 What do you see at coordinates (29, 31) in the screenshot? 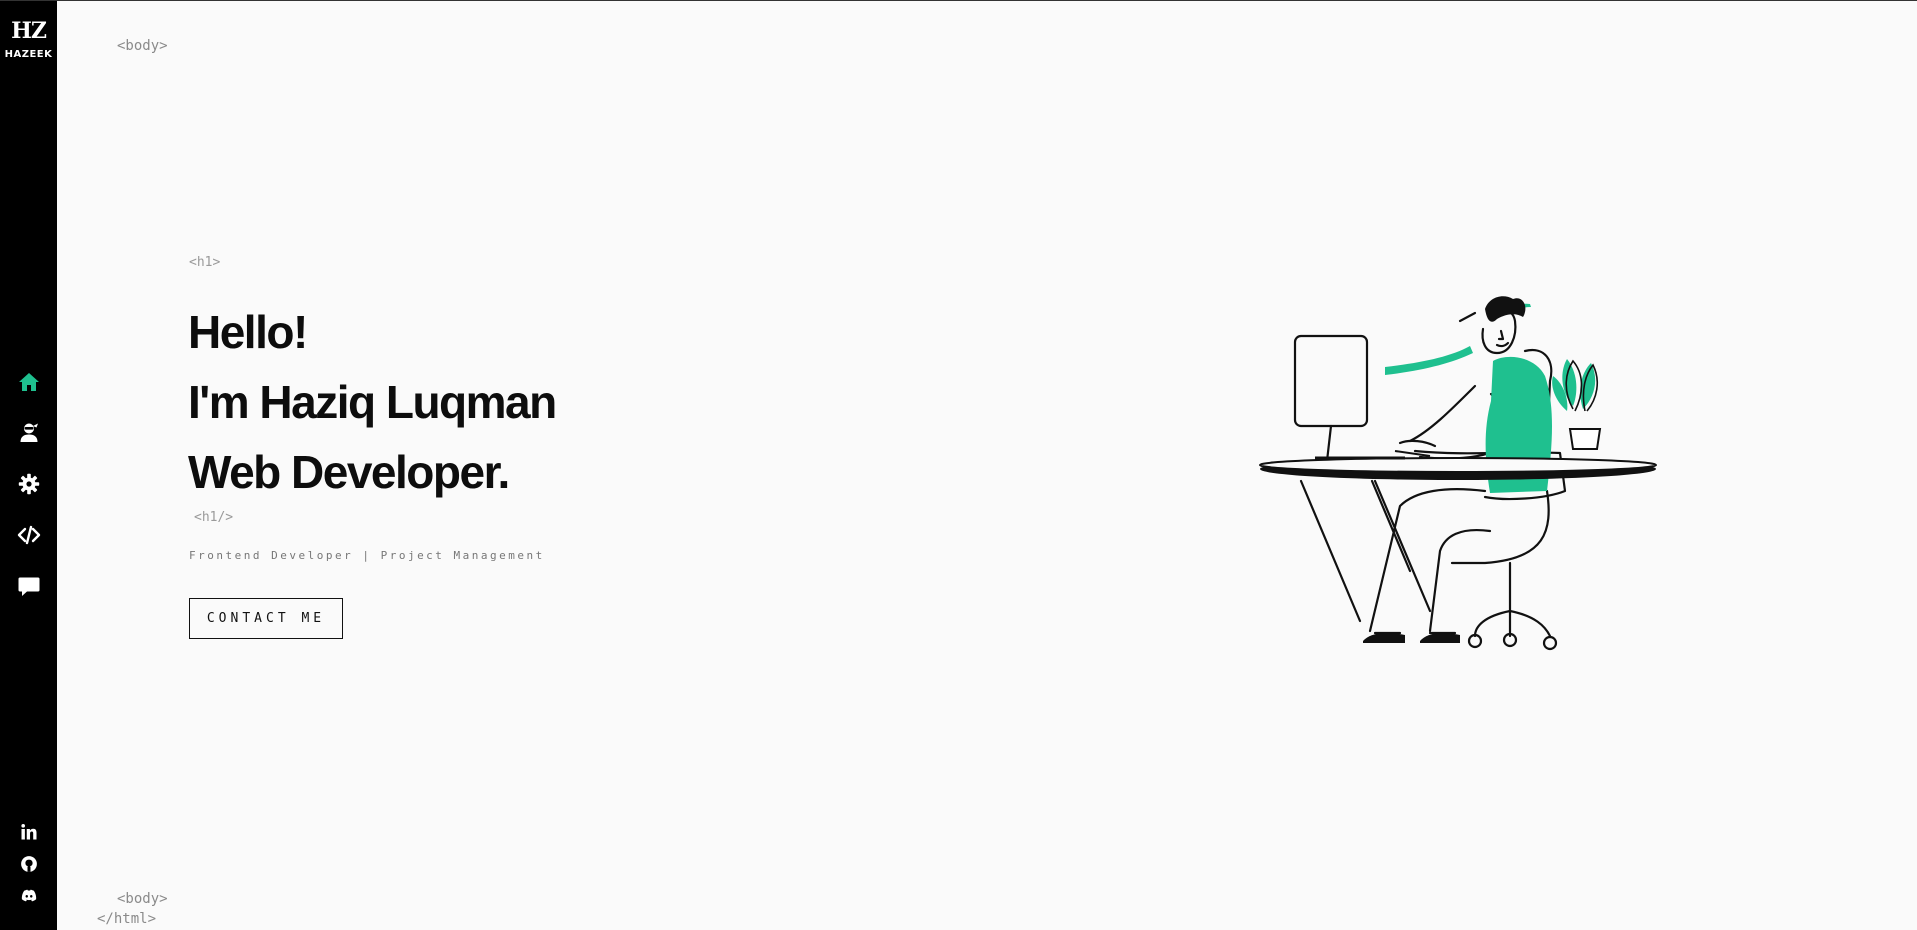
I see `logo-mark: HZ` at bounding box center [29, 31].